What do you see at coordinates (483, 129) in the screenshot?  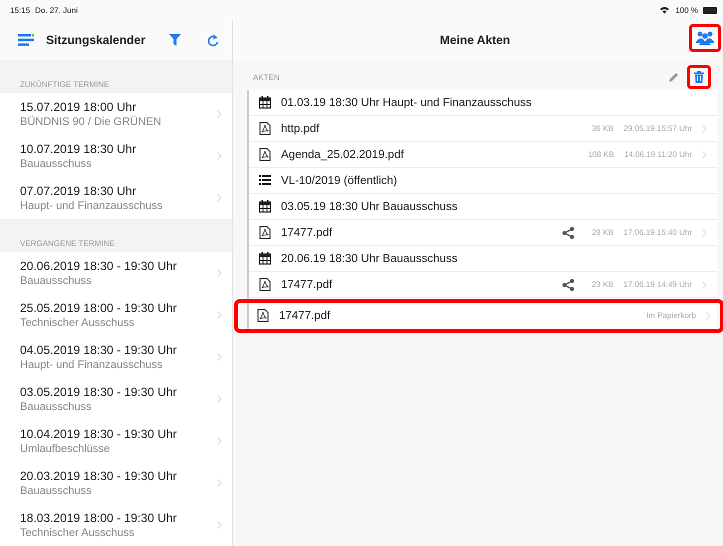 I see `file-list-item: http.pdf 36 KB 29.05.19 15:57 Uhr` at bounding box center [483, 129].